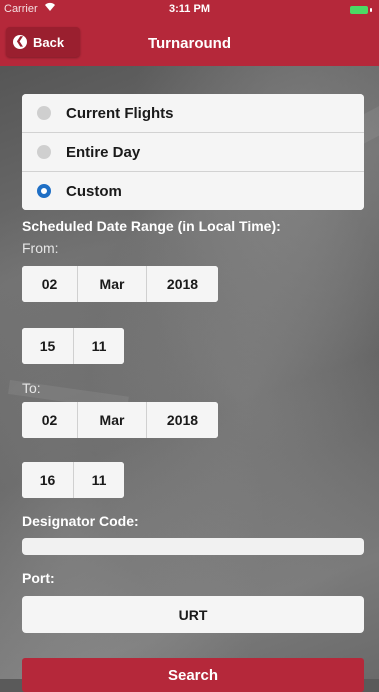 The image size is (379, 692). What do you see at coordinates (193, 191) in the screenshot?
I see `radio-option-custom: Custom` at bounding box center [193, 191].